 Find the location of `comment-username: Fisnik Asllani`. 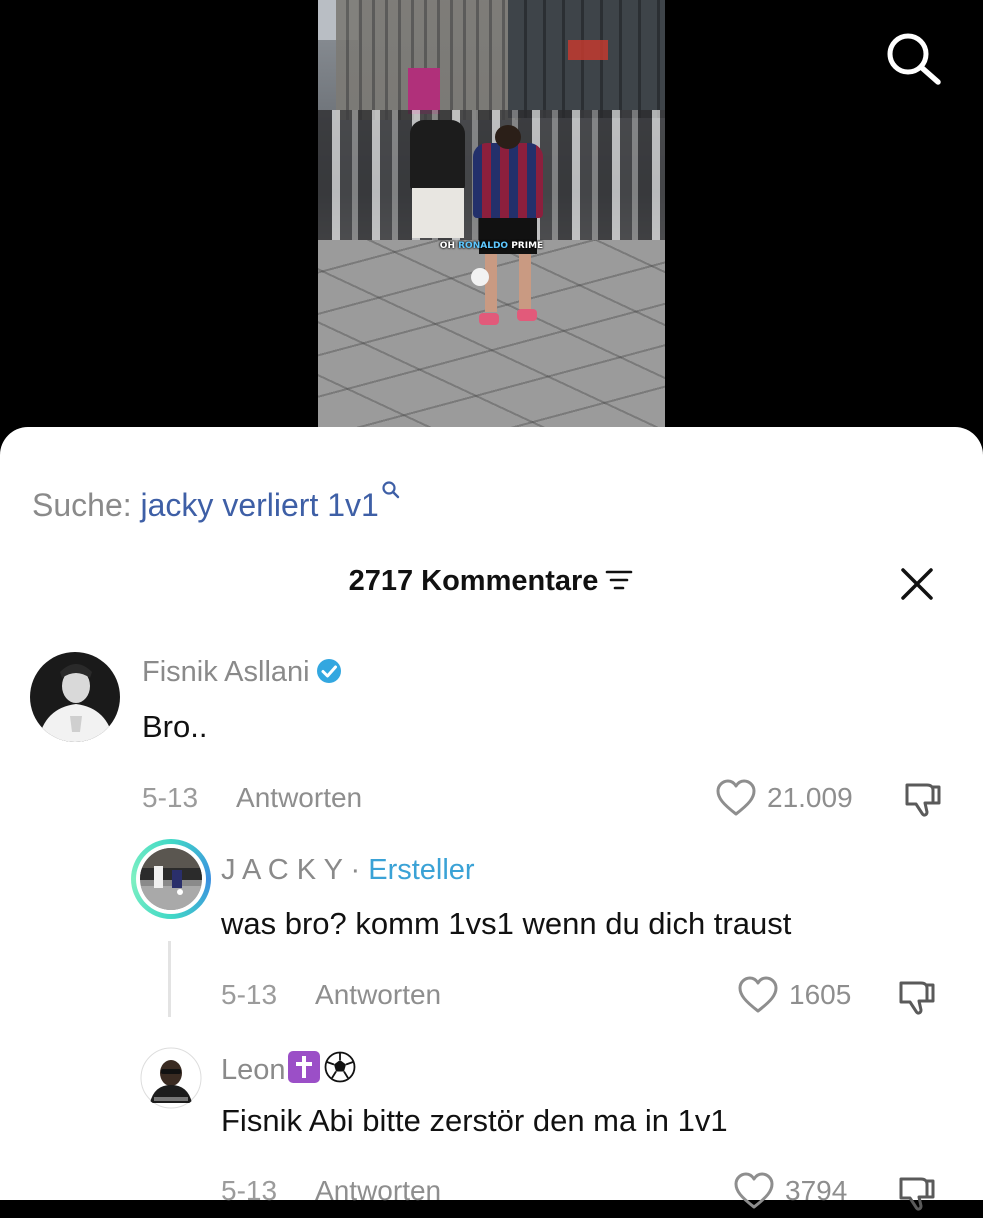

comment-username: Fisnik Asllani is located at coordinates (242, 672).